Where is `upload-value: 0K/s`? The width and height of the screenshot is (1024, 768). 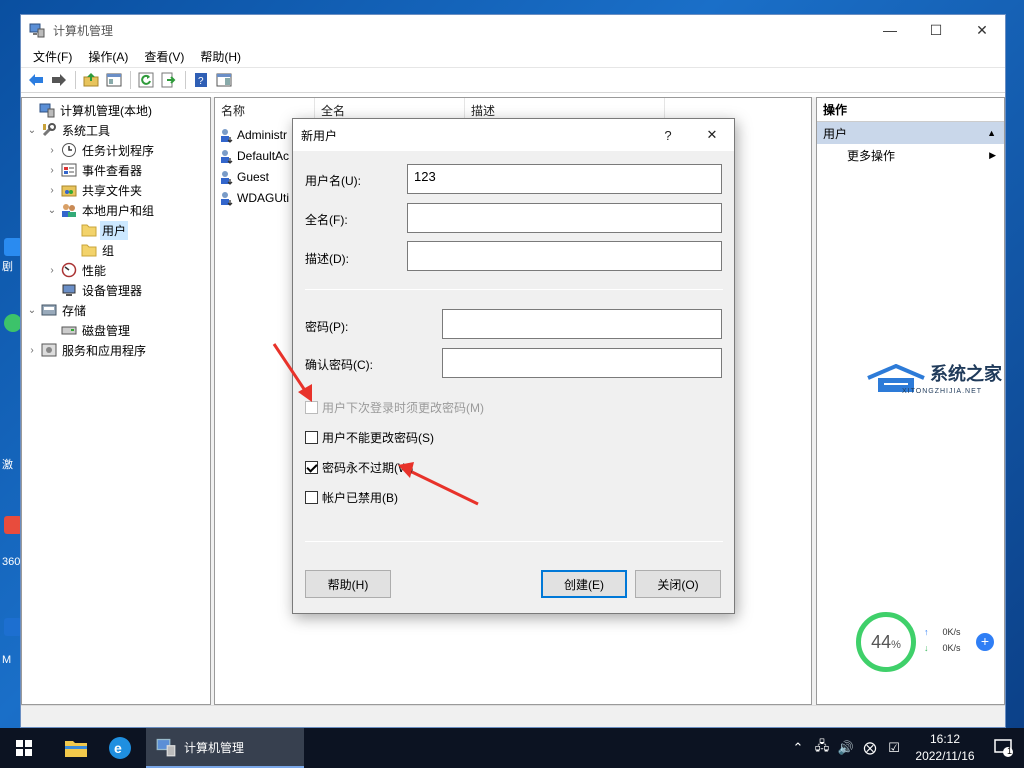 upload-value: 0K/s is located at coordinates (951, 632).